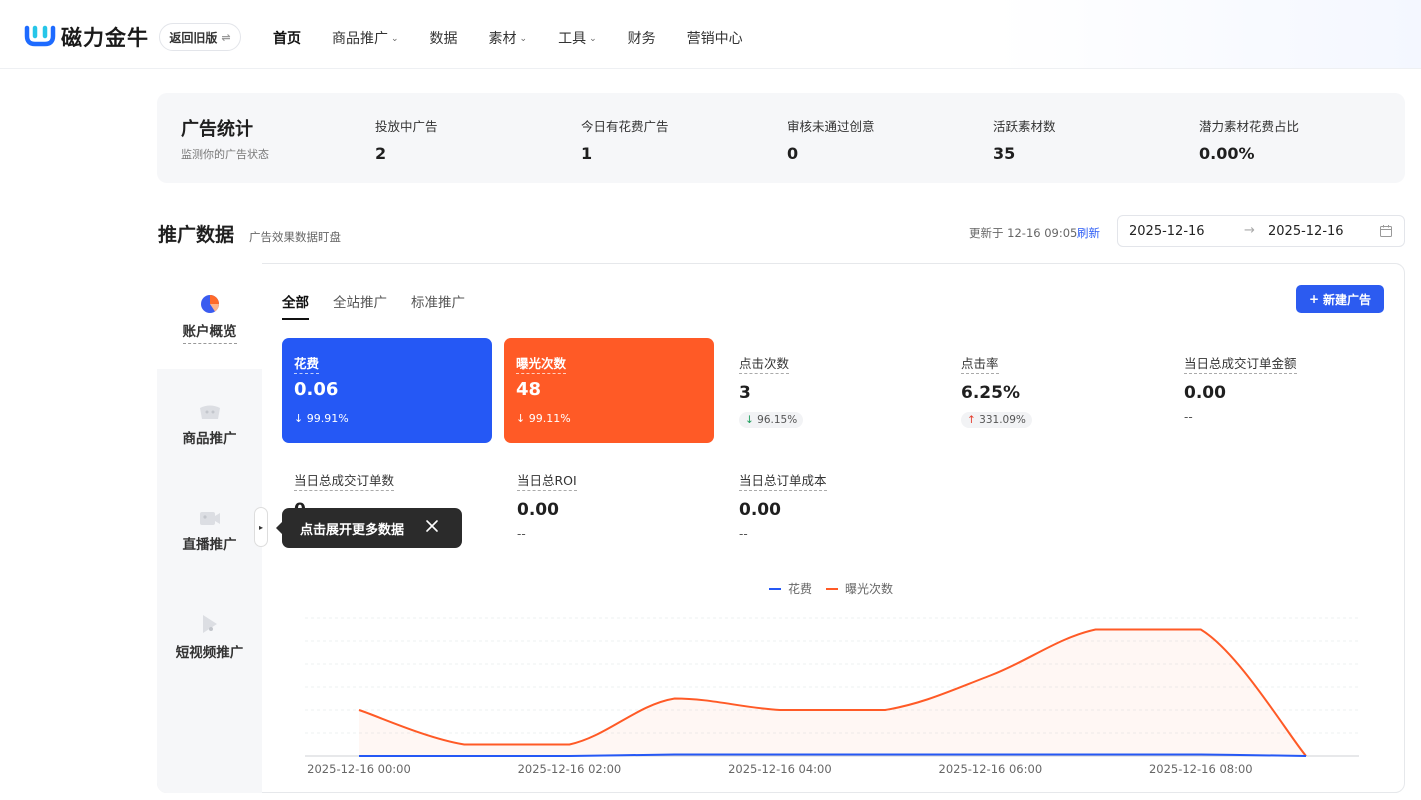 Image resolution: width=1421 pixels, height=800 pixels. I want to click on x-tick-label: 2025-12-16 06:00, so click(991, 769).